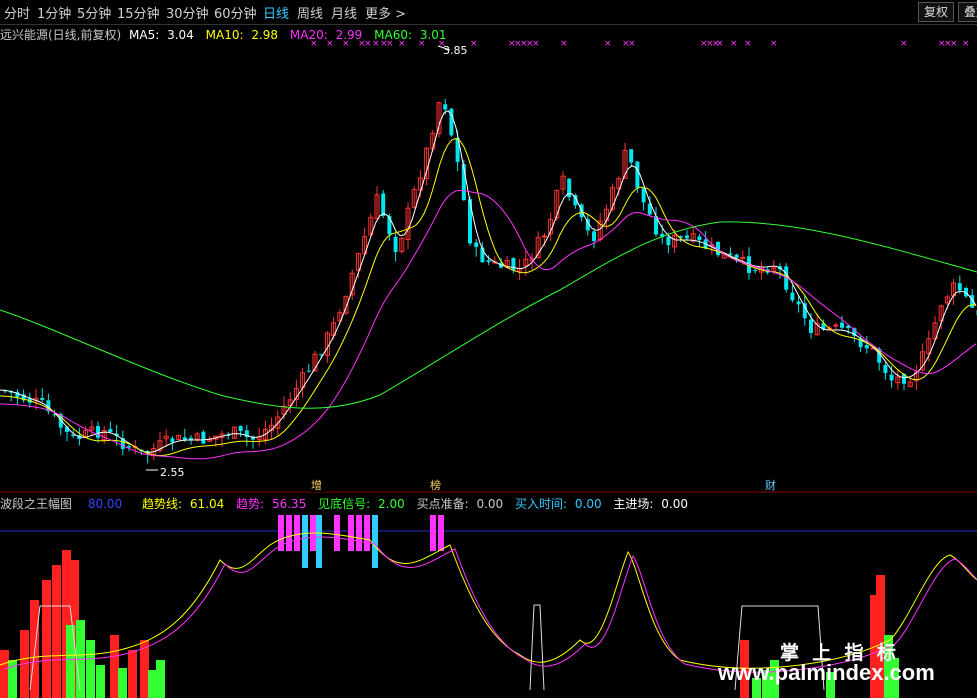 The width and height of the screenshot is (977, 698). What do you see at coordinates (410, 35) in the screenshot?
I see `ma60-readout: MA60: 3.01` at bounding box center [410, 35].